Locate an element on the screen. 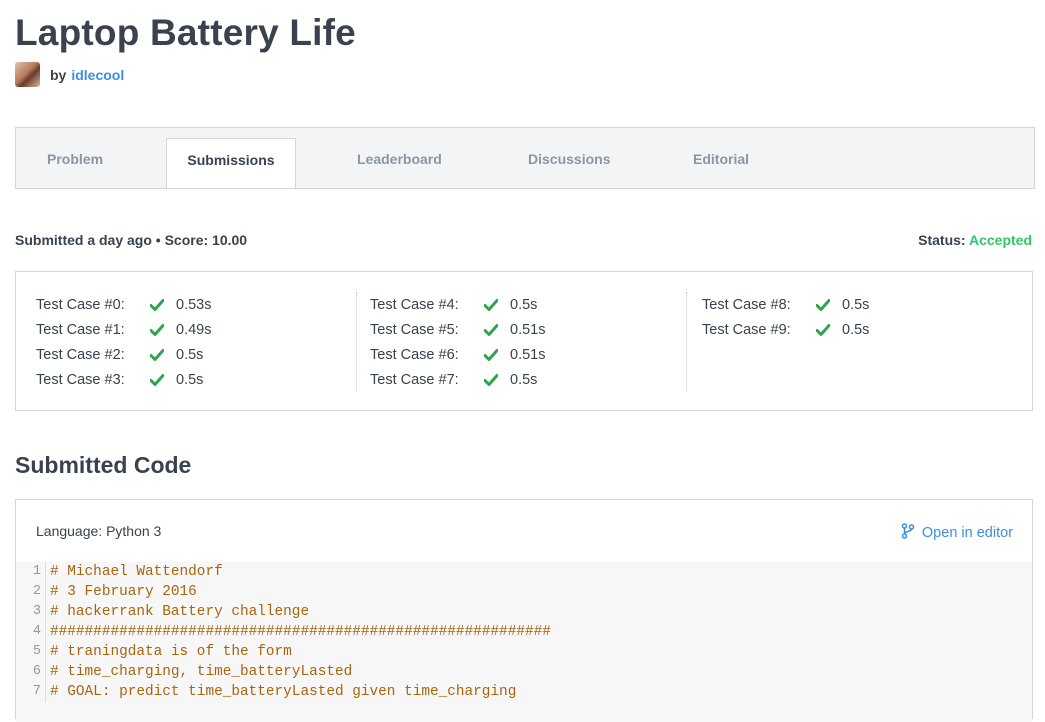  status-label: Status: is located at coordinates (942, 240).